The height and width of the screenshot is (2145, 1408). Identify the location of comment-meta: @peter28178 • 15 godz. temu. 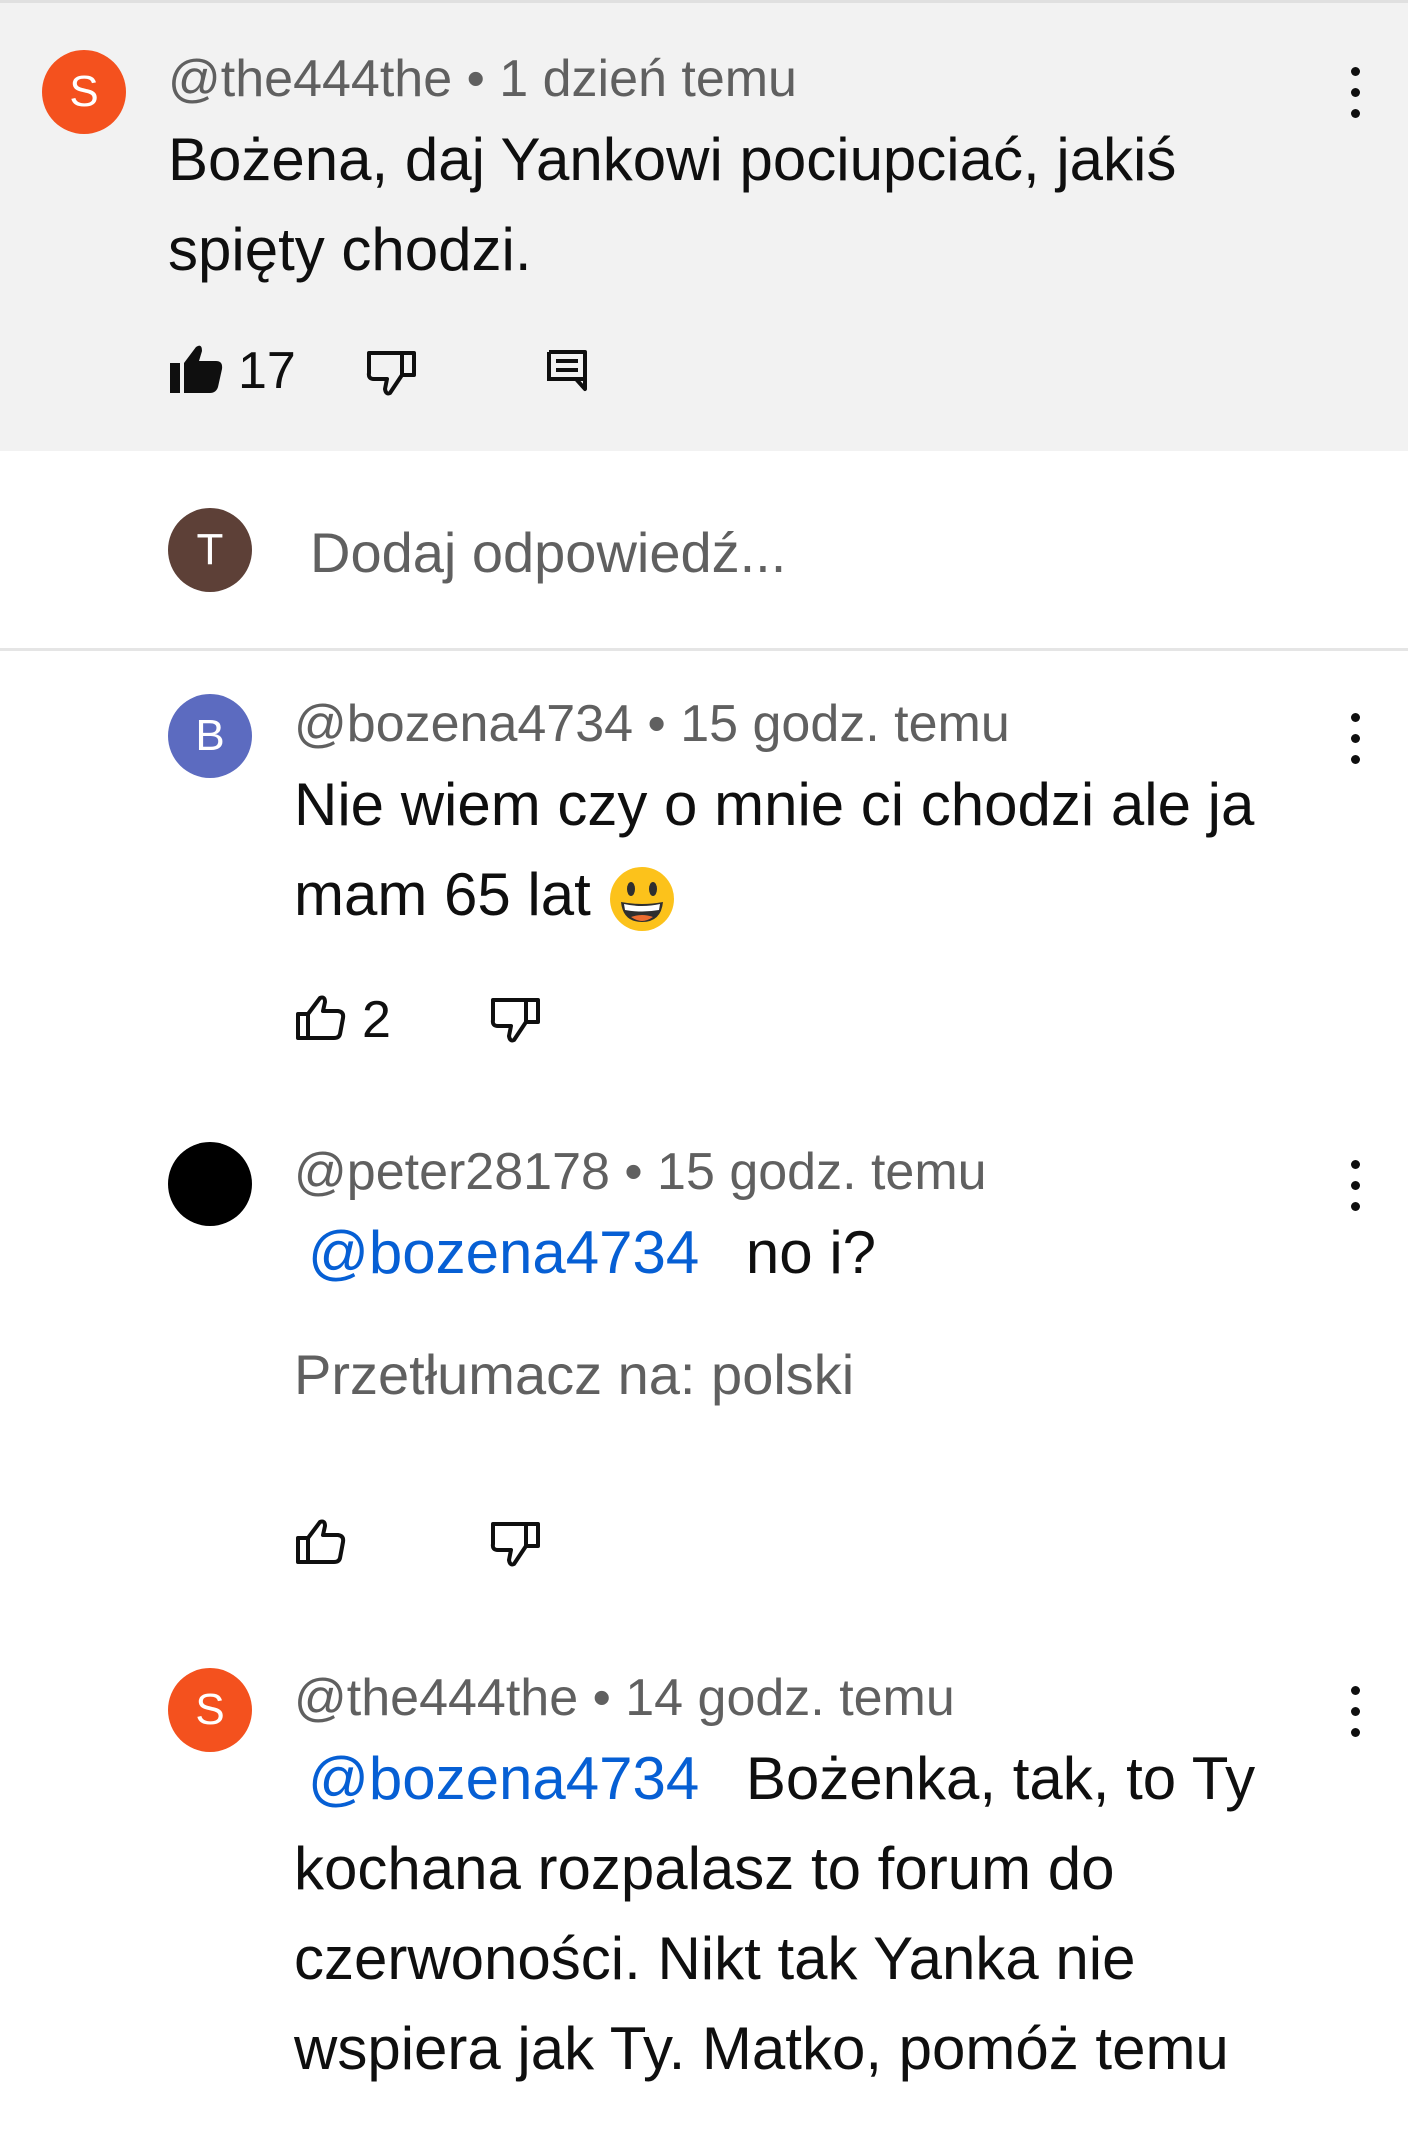
(640, 1172).